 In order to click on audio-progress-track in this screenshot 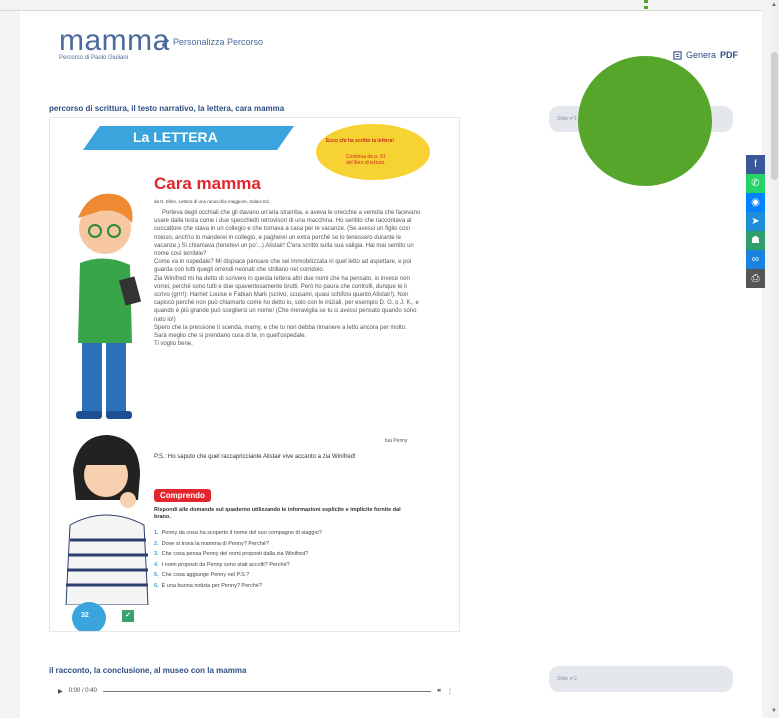, I will do `click(267, 691)`.